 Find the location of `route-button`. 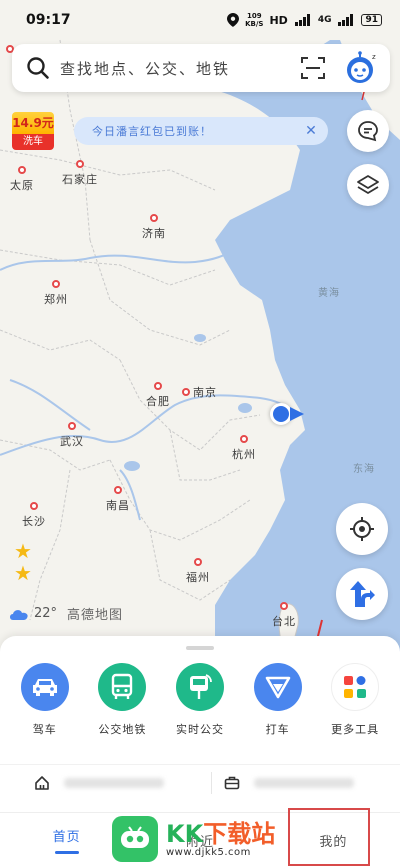

route-button is located at coordinates (362, 594).